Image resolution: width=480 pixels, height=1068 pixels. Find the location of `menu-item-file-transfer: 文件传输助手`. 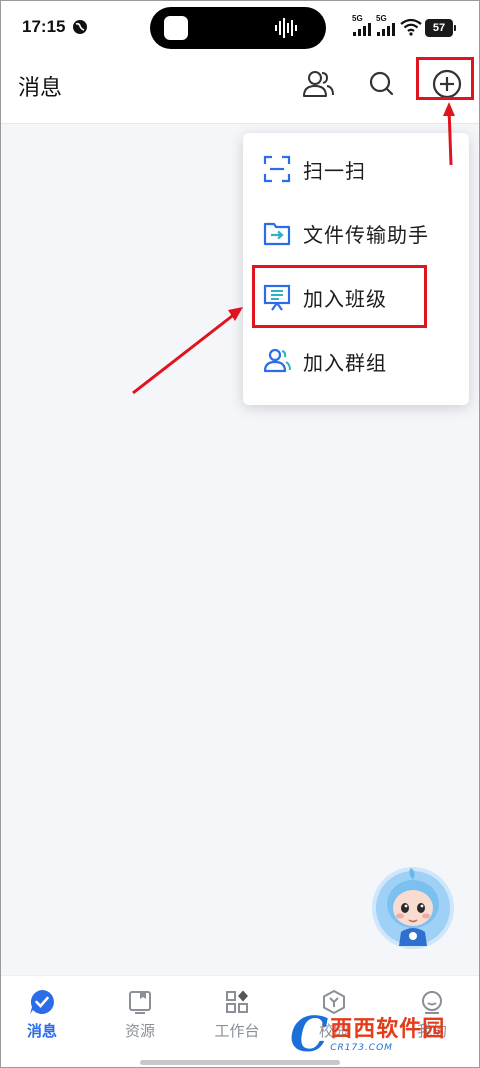

menu-item-file-transfer: 文件传输助手 is located at coordinates (356, 233).